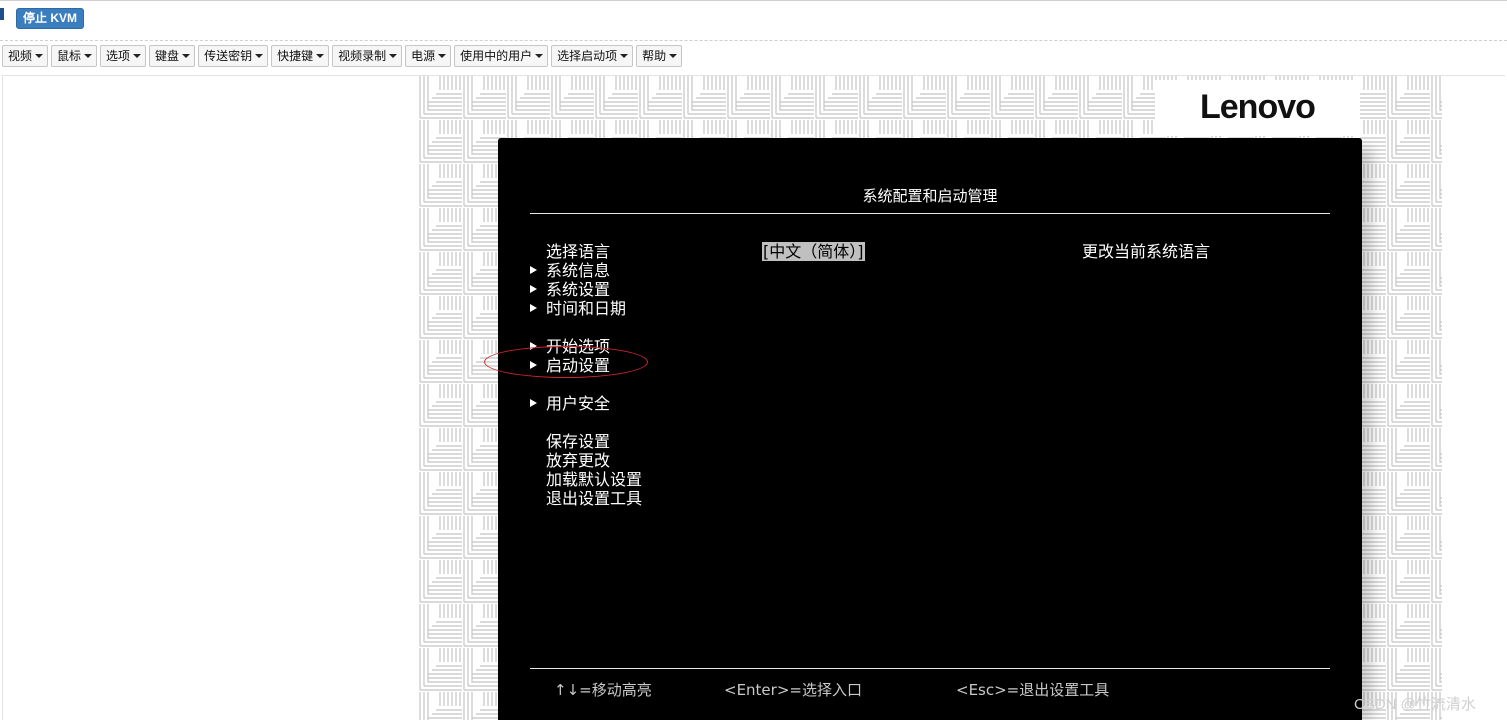 This screenshot has height=720, width=1507. What do you see at coordinates (930, 668) in the screenshot?
I see `footer-divider` at bounding box center [930, 668].